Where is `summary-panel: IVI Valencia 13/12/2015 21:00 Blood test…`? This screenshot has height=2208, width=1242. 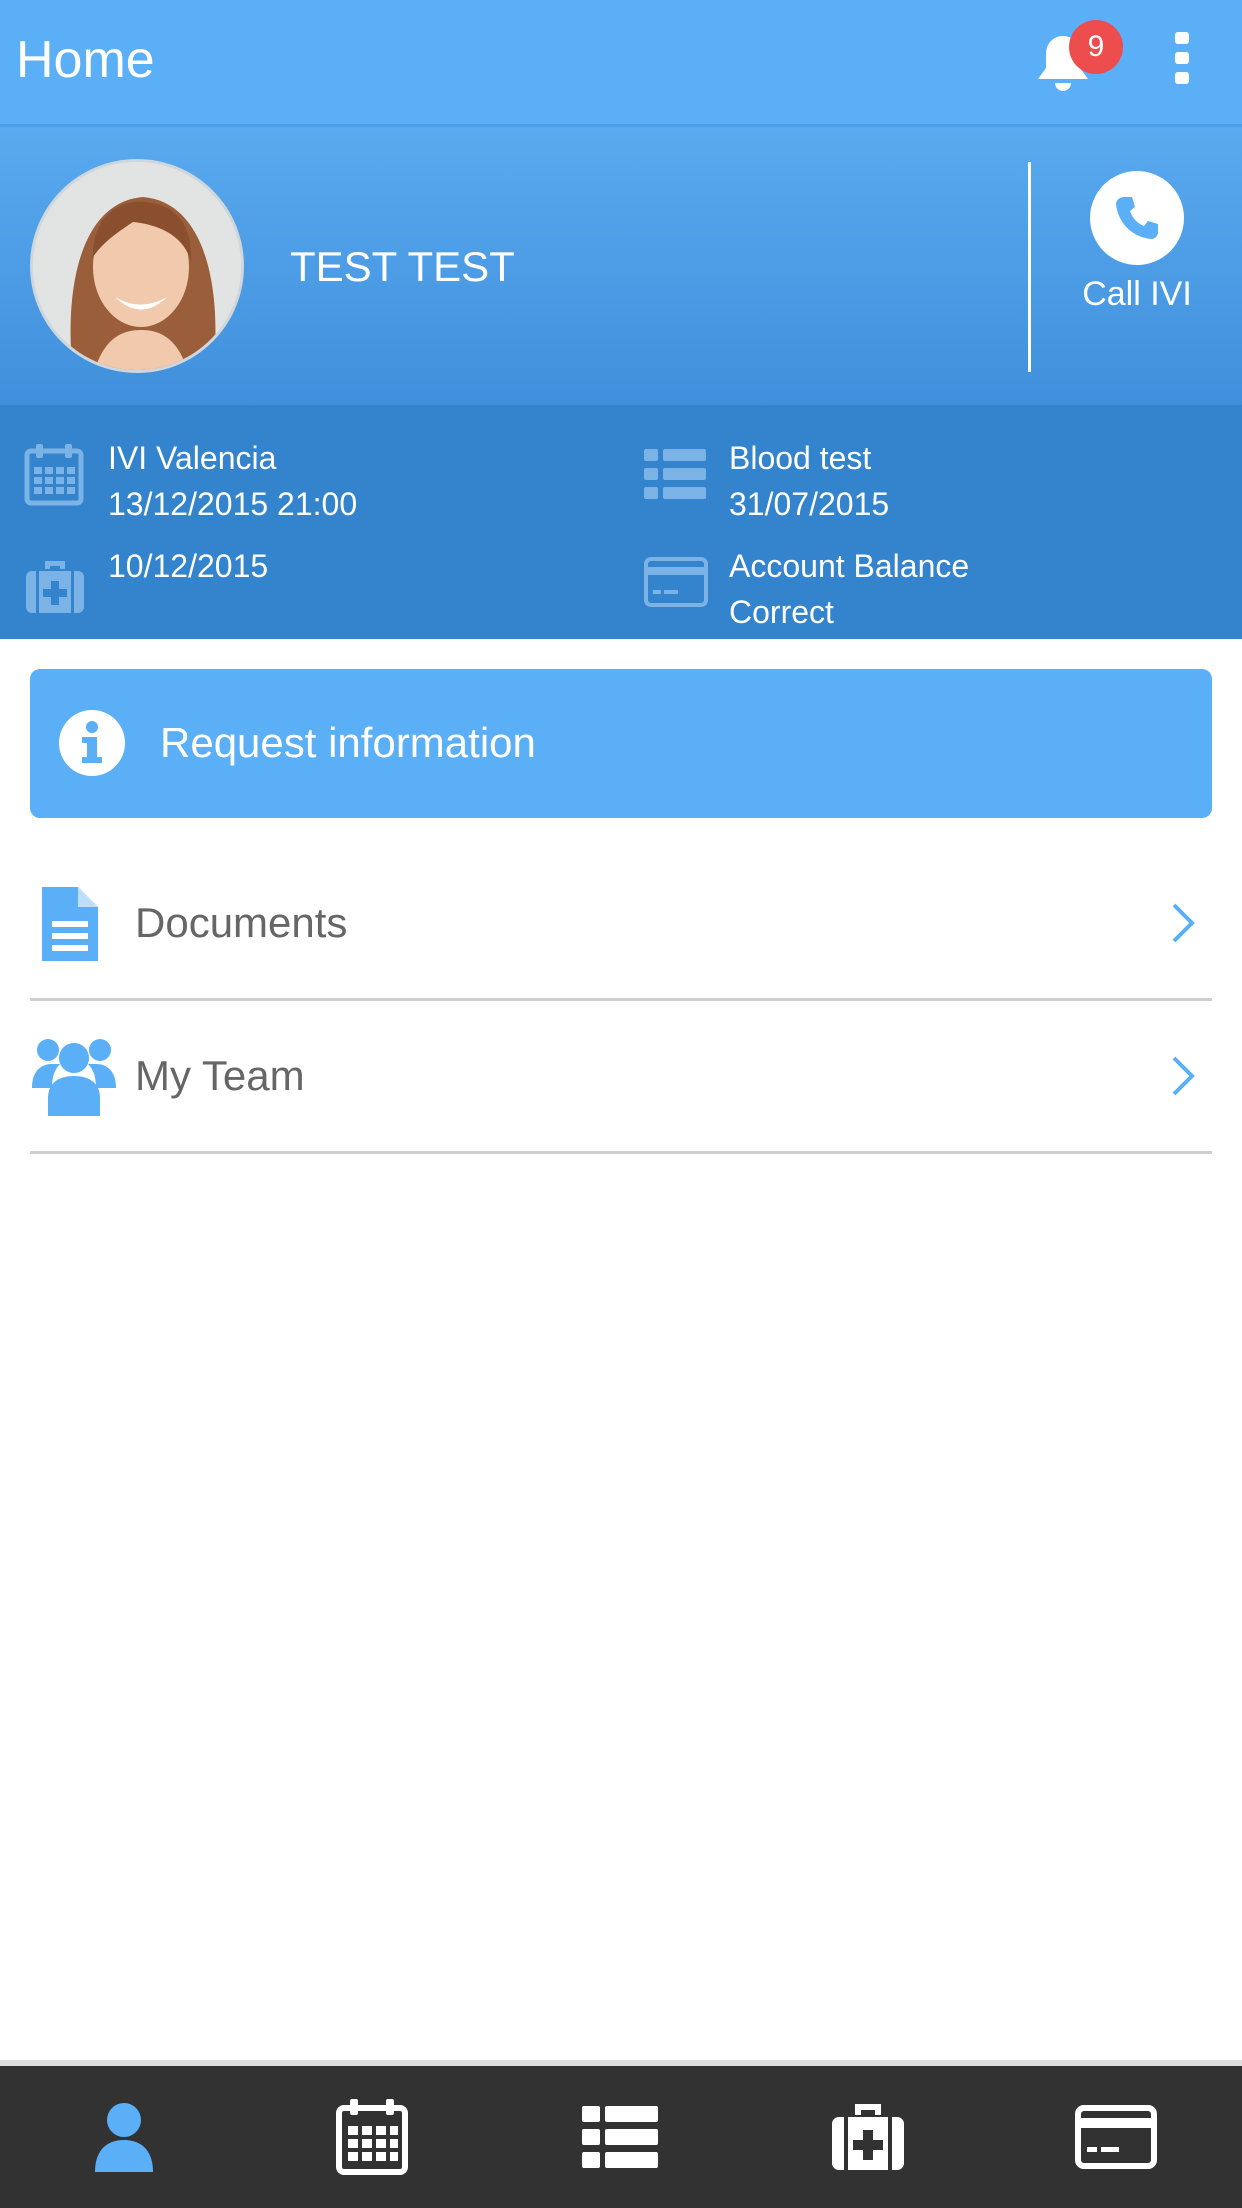 summary-panel: IVI Valencia 13/12/2015 21:00 Blood test… is located at coordinates (621, 522).